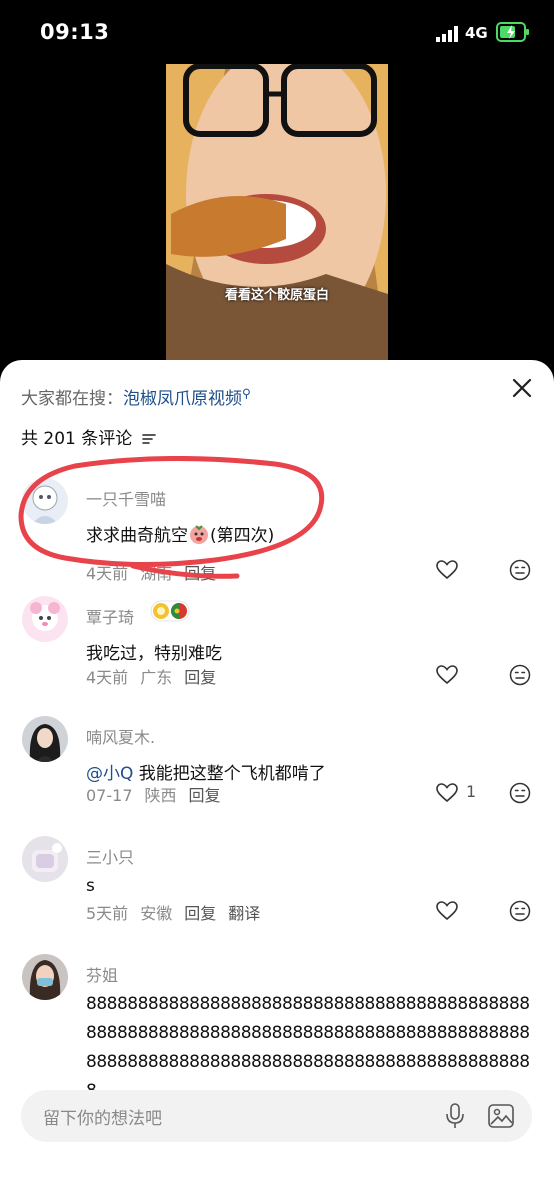  Describe the element at coordinates (148, 439) in the screenshot. I see `filter-icon` at that location.